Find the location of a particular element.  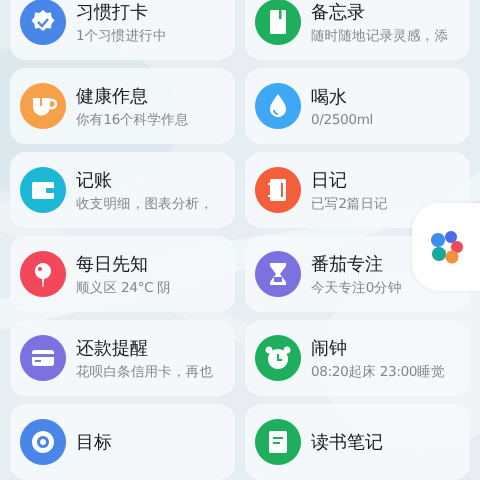

tool-title: 读书笔记 is located at coordinates (347, 442).